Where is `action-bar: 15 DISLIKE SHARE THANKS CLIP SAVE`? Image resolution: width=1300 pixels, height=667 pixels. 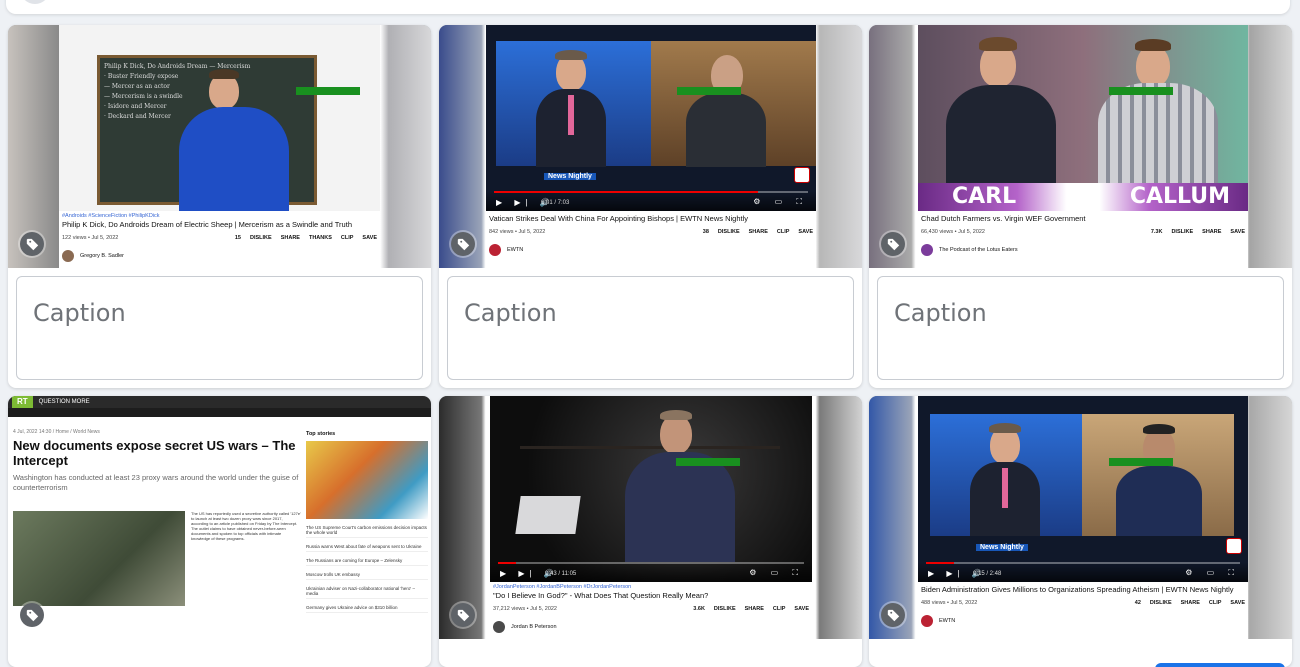
action-bar: 15 DISLIKE SHARE THANKS CLIP SAVE is located at coordinates (306, 238).